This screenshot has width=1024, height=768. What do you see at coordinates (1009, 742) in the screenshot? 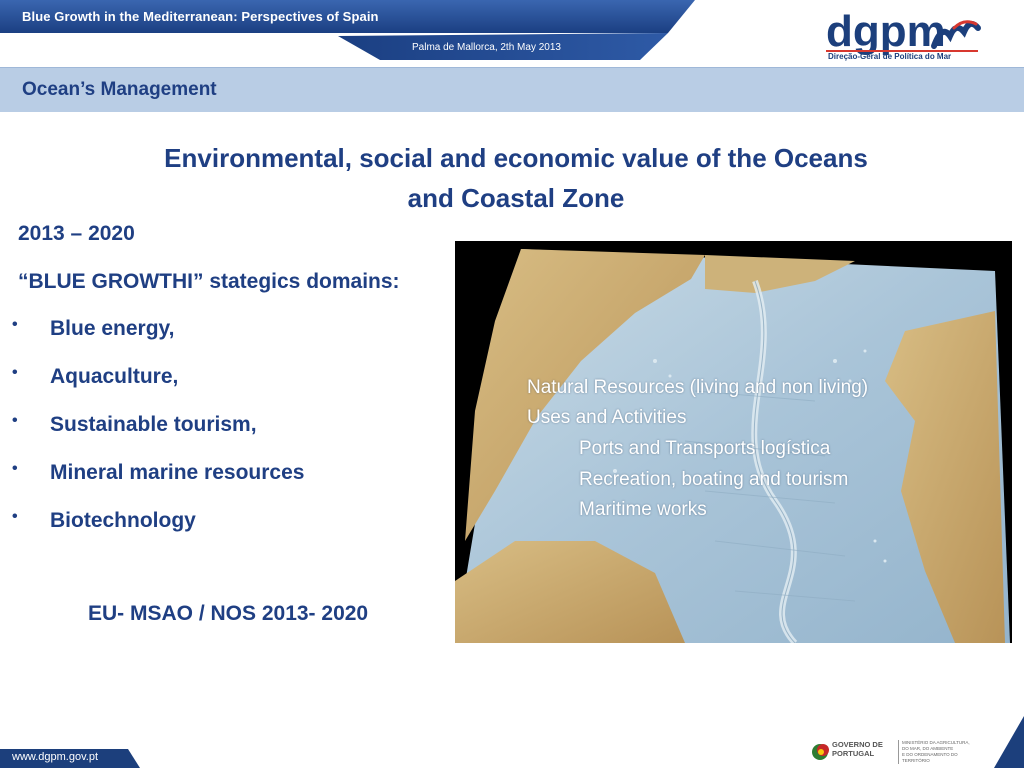
I see `corner-decoration` at bounding box center [1009, 742].